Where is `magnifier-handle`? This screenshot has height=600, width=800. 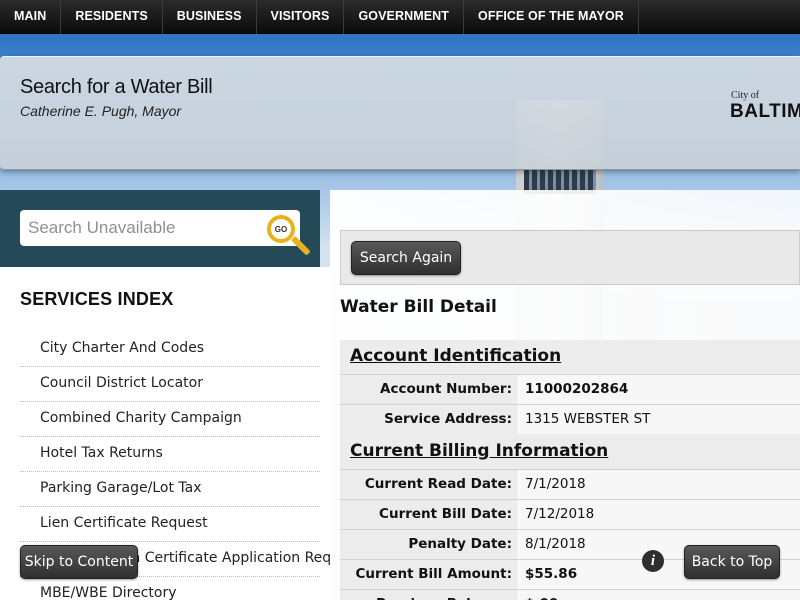 magnifier-handle is located at coordinates (300, 245).